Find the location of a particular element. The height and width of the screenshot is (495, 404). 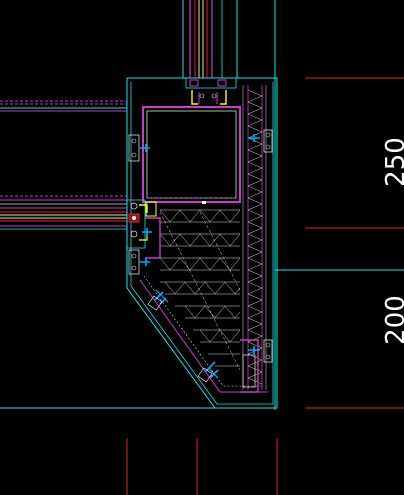

dimension-text-200: 200 is located at coordinates (392, 320).